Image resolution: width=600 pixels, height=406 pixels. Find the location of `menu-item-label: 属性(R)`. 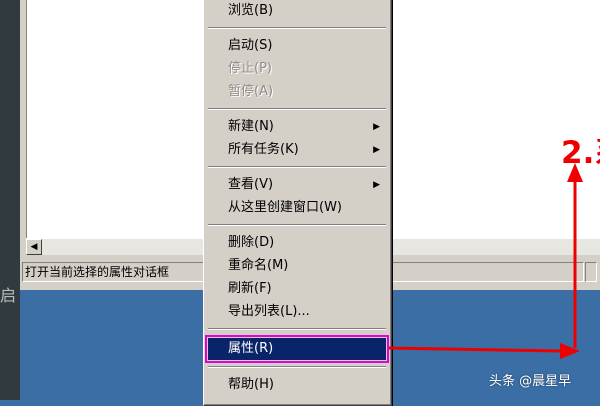

menu-item-label: 属性(R) is located at coordinates (251, 348).